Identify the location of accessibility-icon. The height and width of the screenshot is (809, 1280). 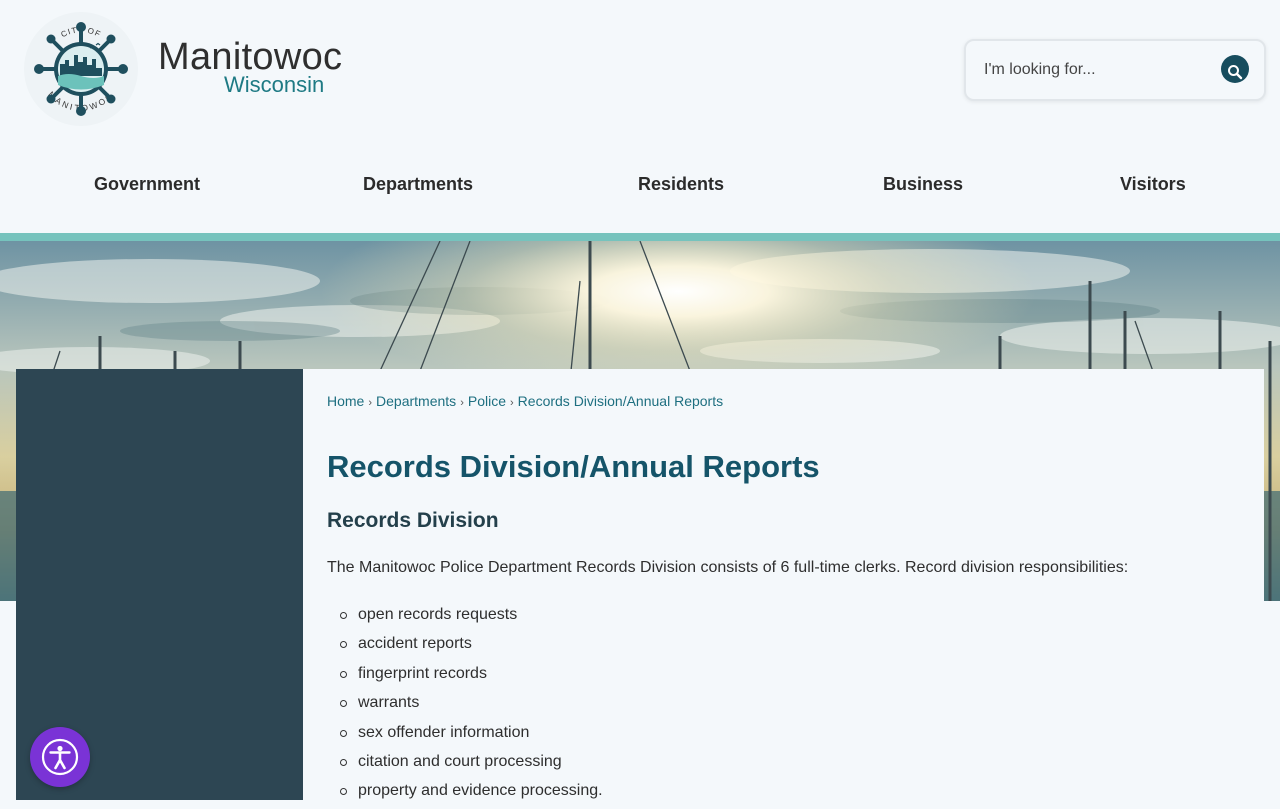
(60, 757).